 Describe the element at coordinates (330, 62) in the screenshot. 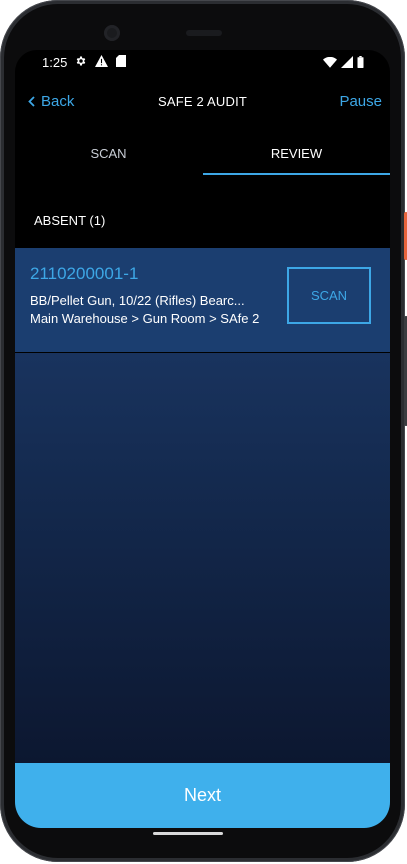

I see `wifi-icon` at that location.